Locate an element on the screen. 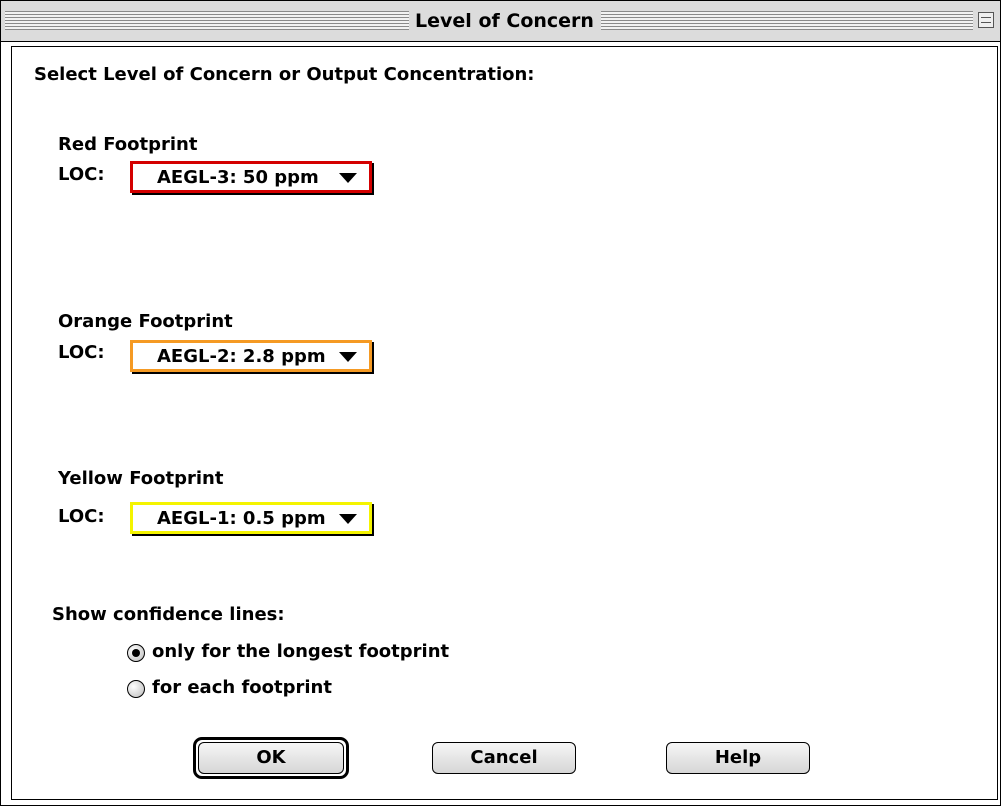 The height and width of the screenshot is (806, 1001). confidence-heading: Show confidence lines: is located at coordinates (168, 614).